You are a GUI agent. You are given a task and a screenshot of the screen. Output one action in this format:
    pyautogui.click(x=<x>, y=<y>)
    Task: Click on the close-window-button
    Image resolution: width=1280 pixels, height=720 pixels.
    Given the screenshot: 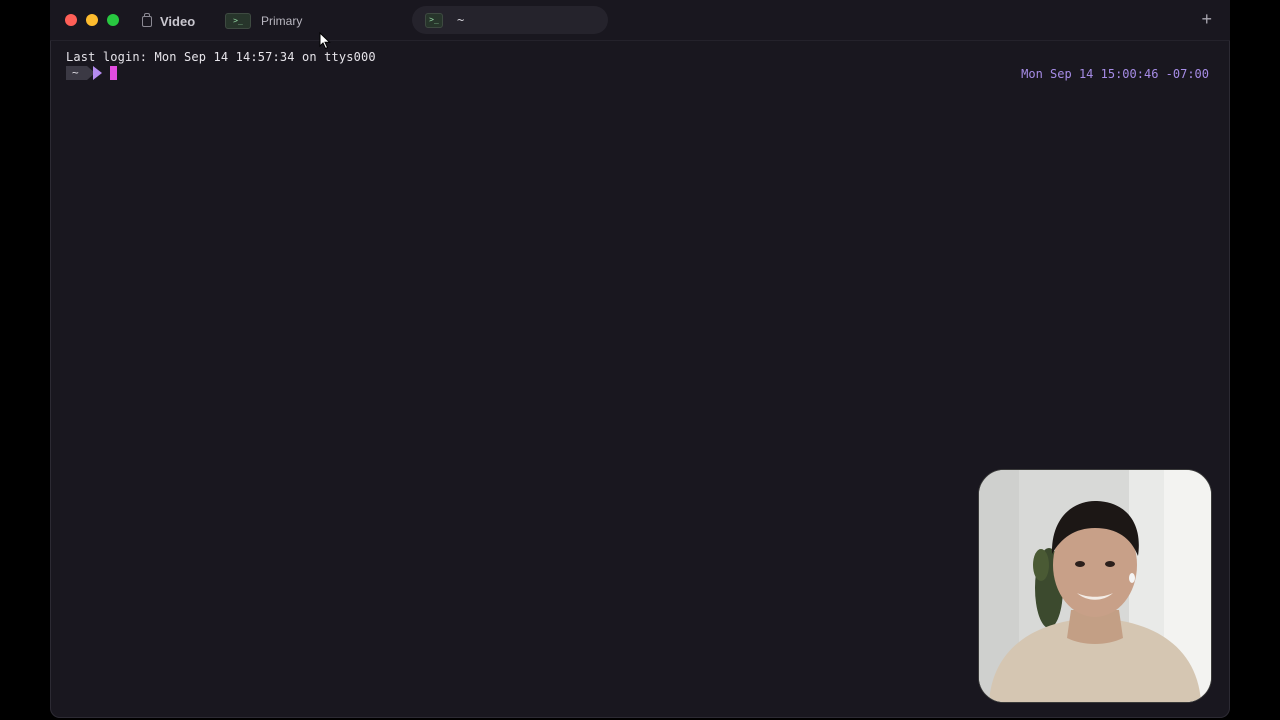 What is the action you would take?
    pyautogui.click(x=71, y=20)
    